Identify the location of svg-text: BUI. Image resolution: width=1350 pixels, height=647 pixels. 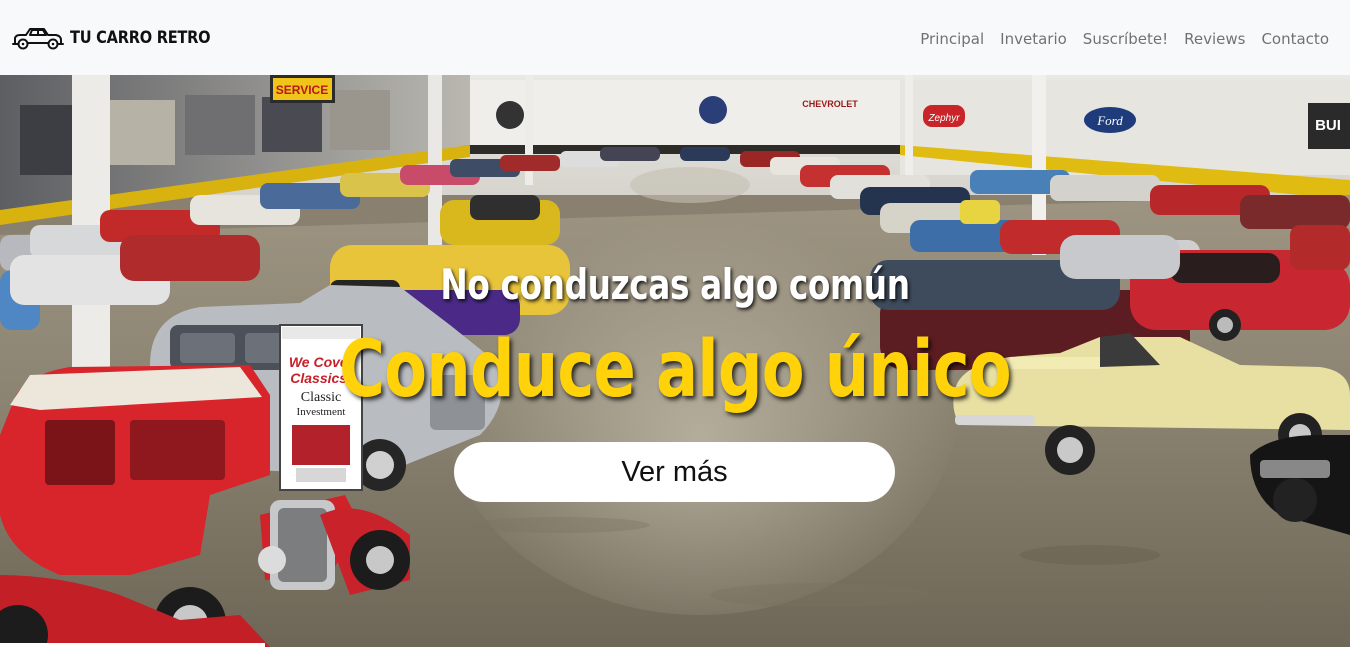
(1328, 125).